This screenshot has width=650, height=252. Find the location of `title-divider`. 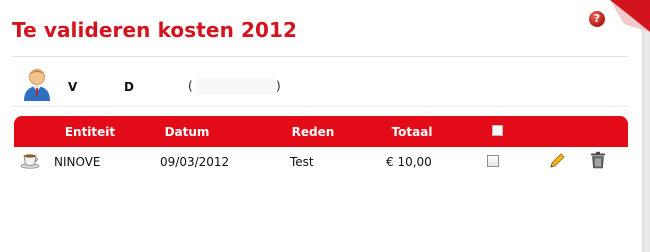

title-divider is located at coordinates (320, 56).